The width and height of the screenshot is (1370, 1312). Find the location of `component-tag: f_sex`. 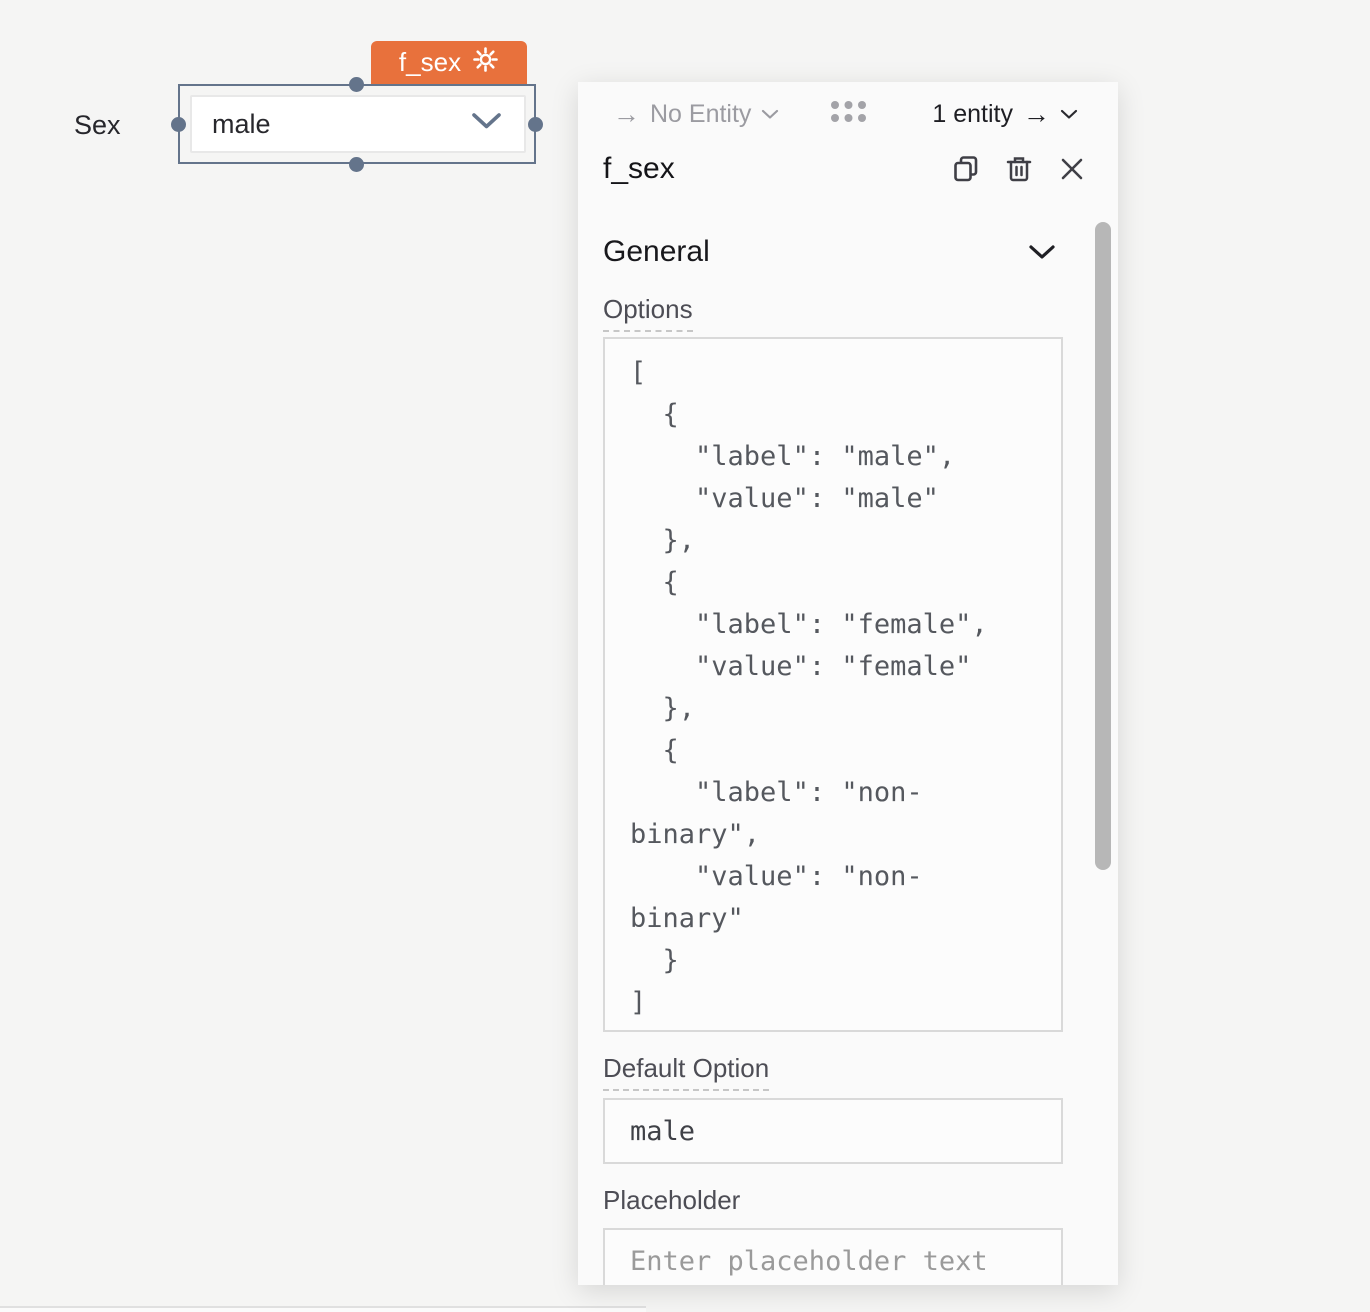

component-tag: f_sex is located at coordinates (449, 62).